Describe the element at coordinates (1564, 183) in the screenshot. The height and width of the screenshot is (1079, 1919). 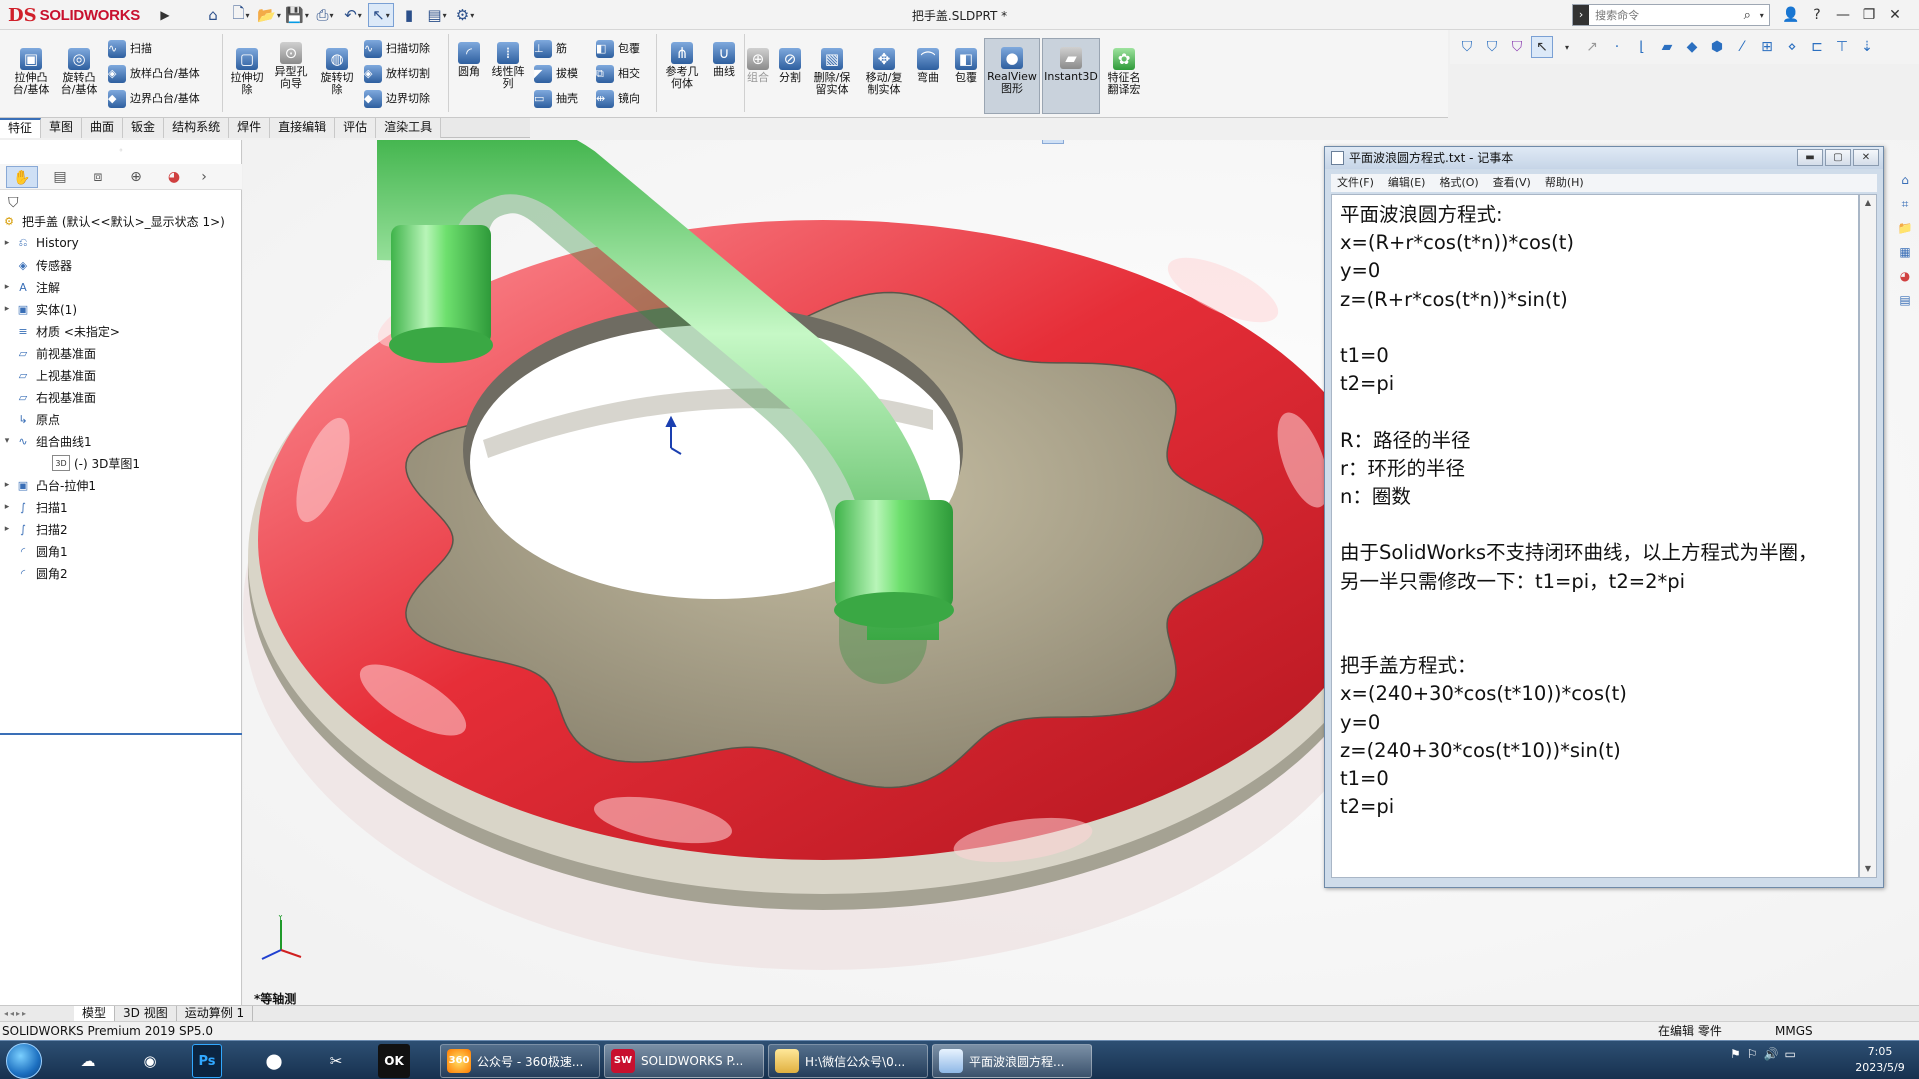
I see `menu-help: 帮助(H)` at that location.